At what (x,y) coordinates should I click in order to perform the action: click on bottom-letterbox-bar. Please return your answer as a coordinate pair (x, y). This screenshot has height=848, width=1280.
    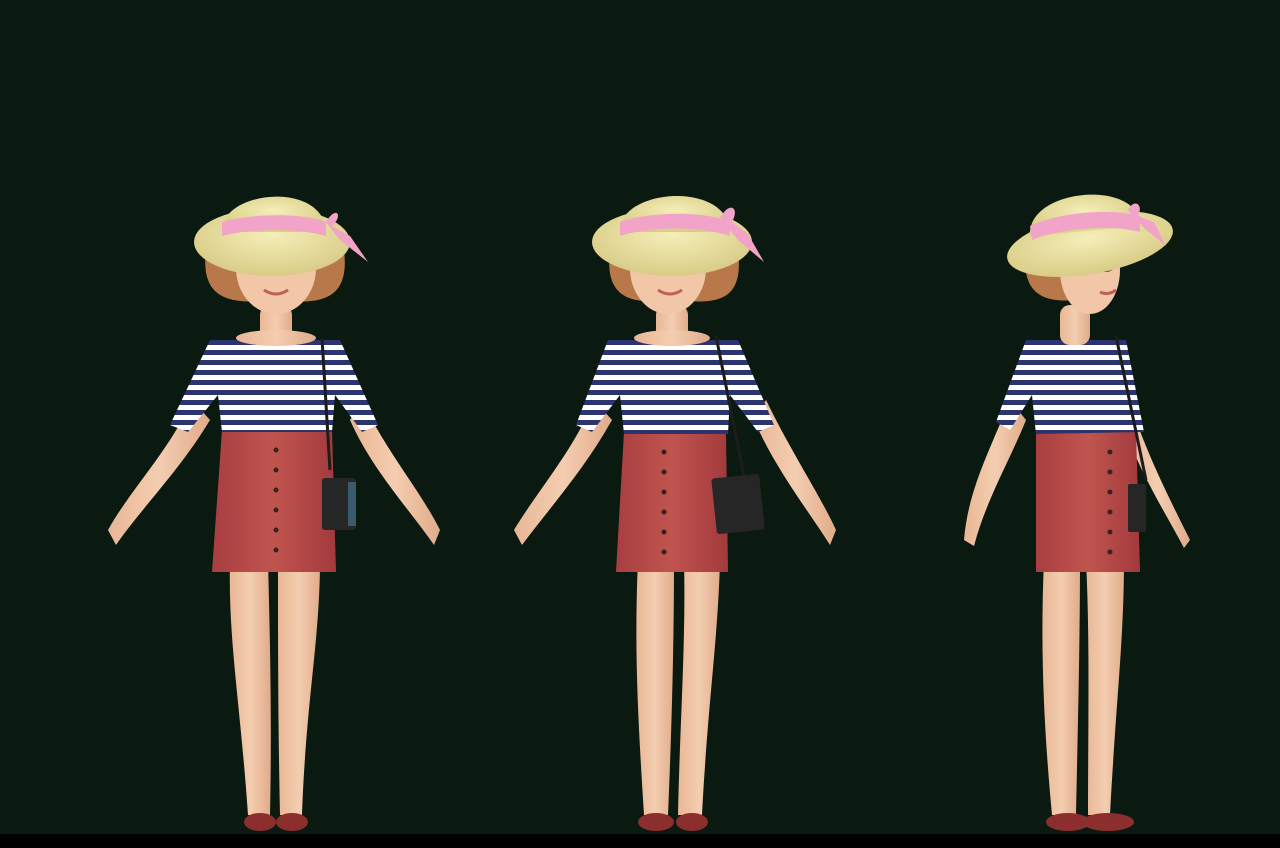
    Looking at the image, I should click on (640, 841).